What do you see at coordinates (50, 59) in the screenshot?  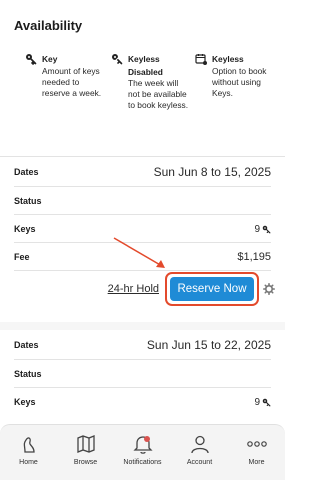 I see `legend-title: Key` at bounding box center [50, 59].